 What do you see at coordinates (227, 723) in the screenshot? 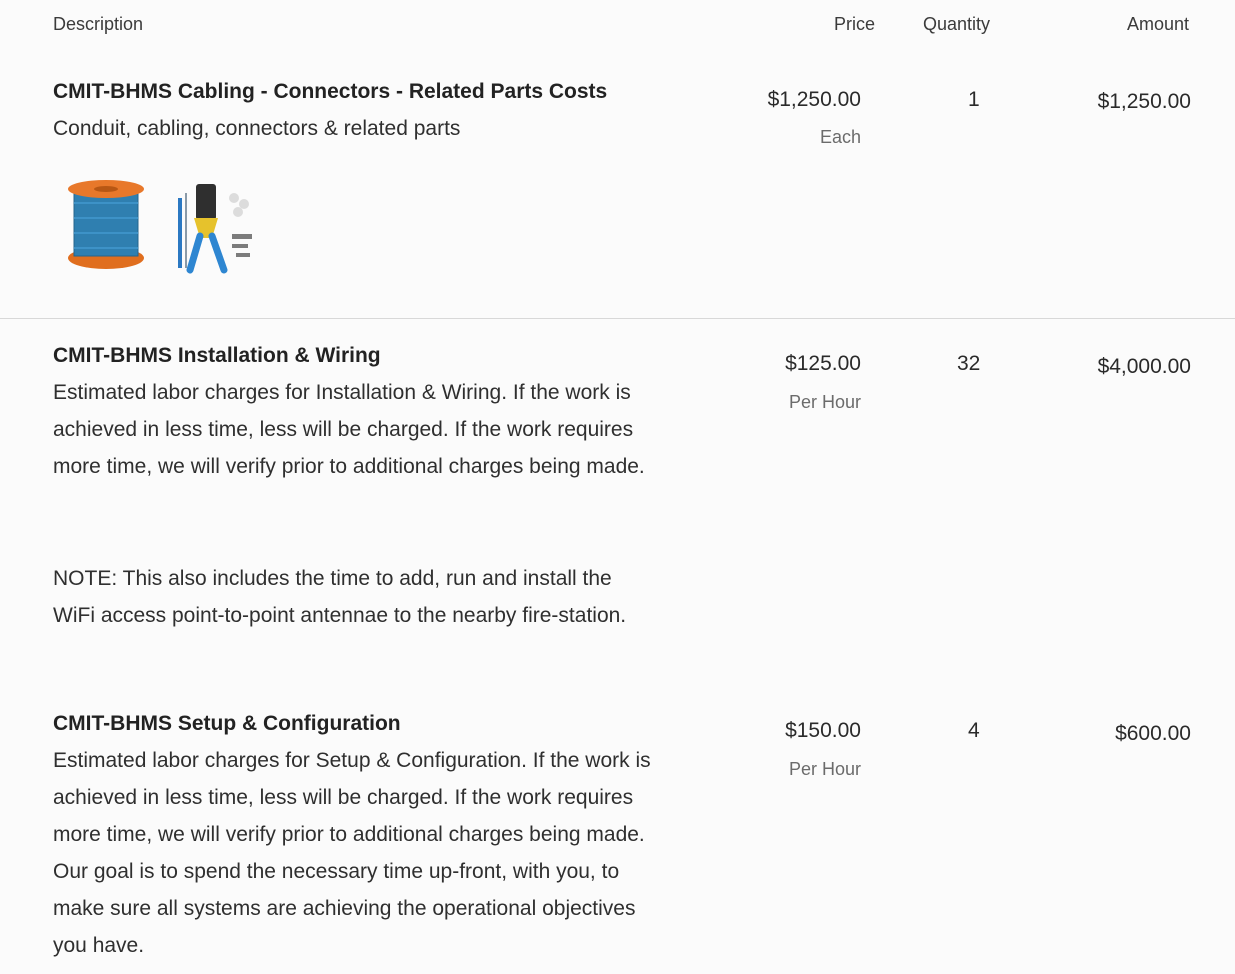
I see `item-title: CMIT-BHMS Setup & Configuration` at bounding box center [227, 723].